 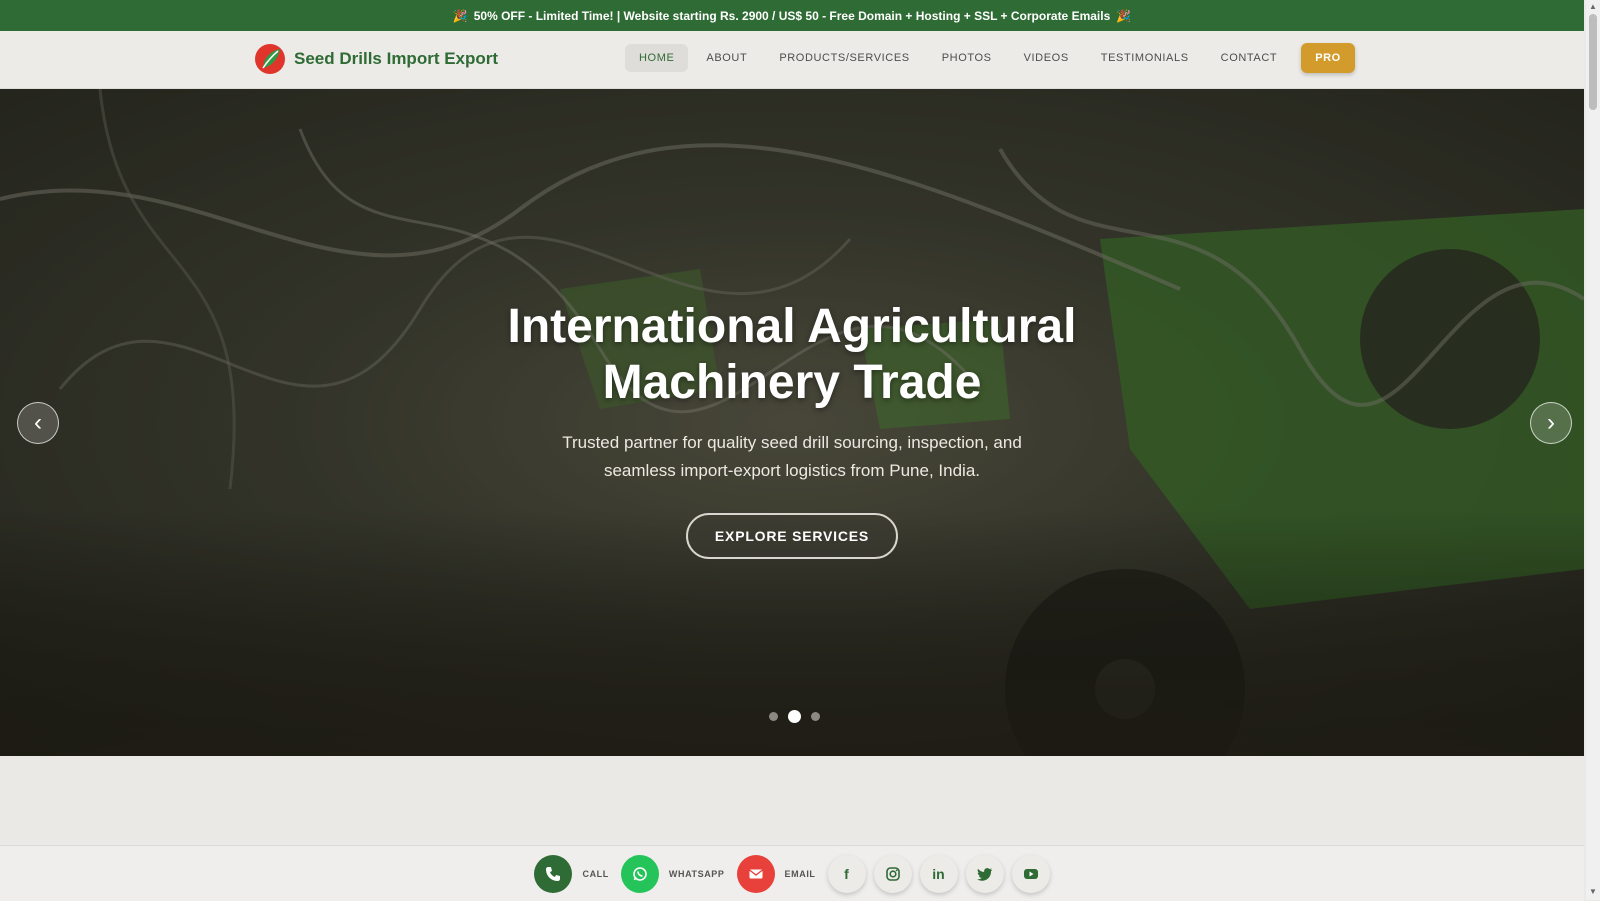 I want to click on whatsapp-action: WHATSAPP, so click(x=672, y=873).